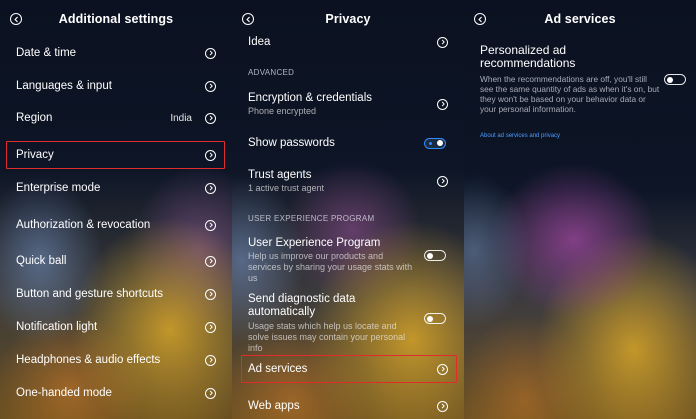 This screenshot has height=419, width=696. Describe the element at coordinates (274, 406) in the screenshot. I see `settings-item-label: Web apps` at that location.